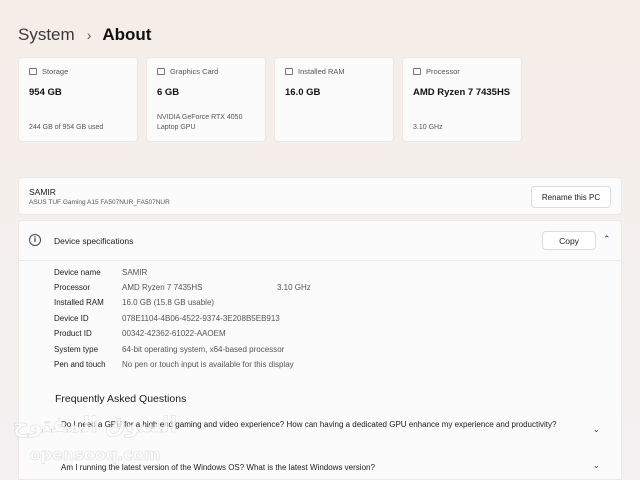 The image size is (640, 480). What do you see at coordinates (569, 240) in the screenshot?
I see `copy-button: Copy` at bounding box center [569, 240].